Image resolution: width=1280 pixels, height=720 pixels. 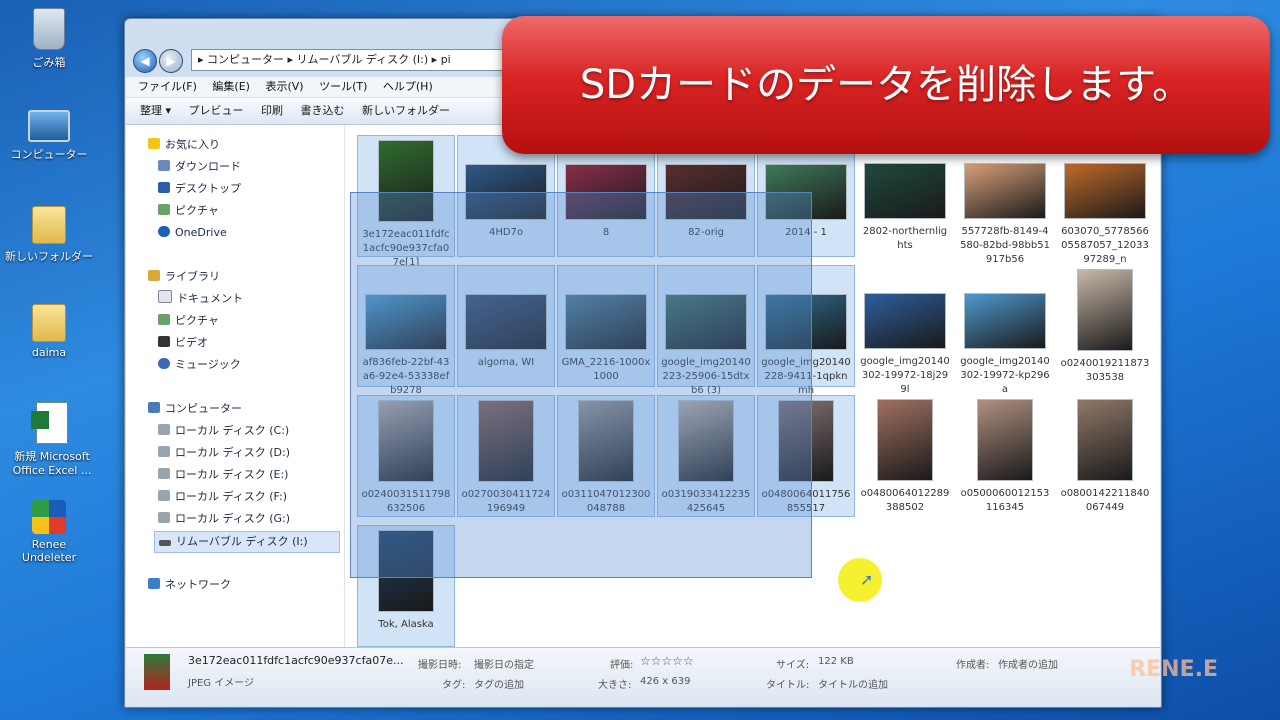 I want to click on tag-value: タグの追加, so click(x=499, y=683).